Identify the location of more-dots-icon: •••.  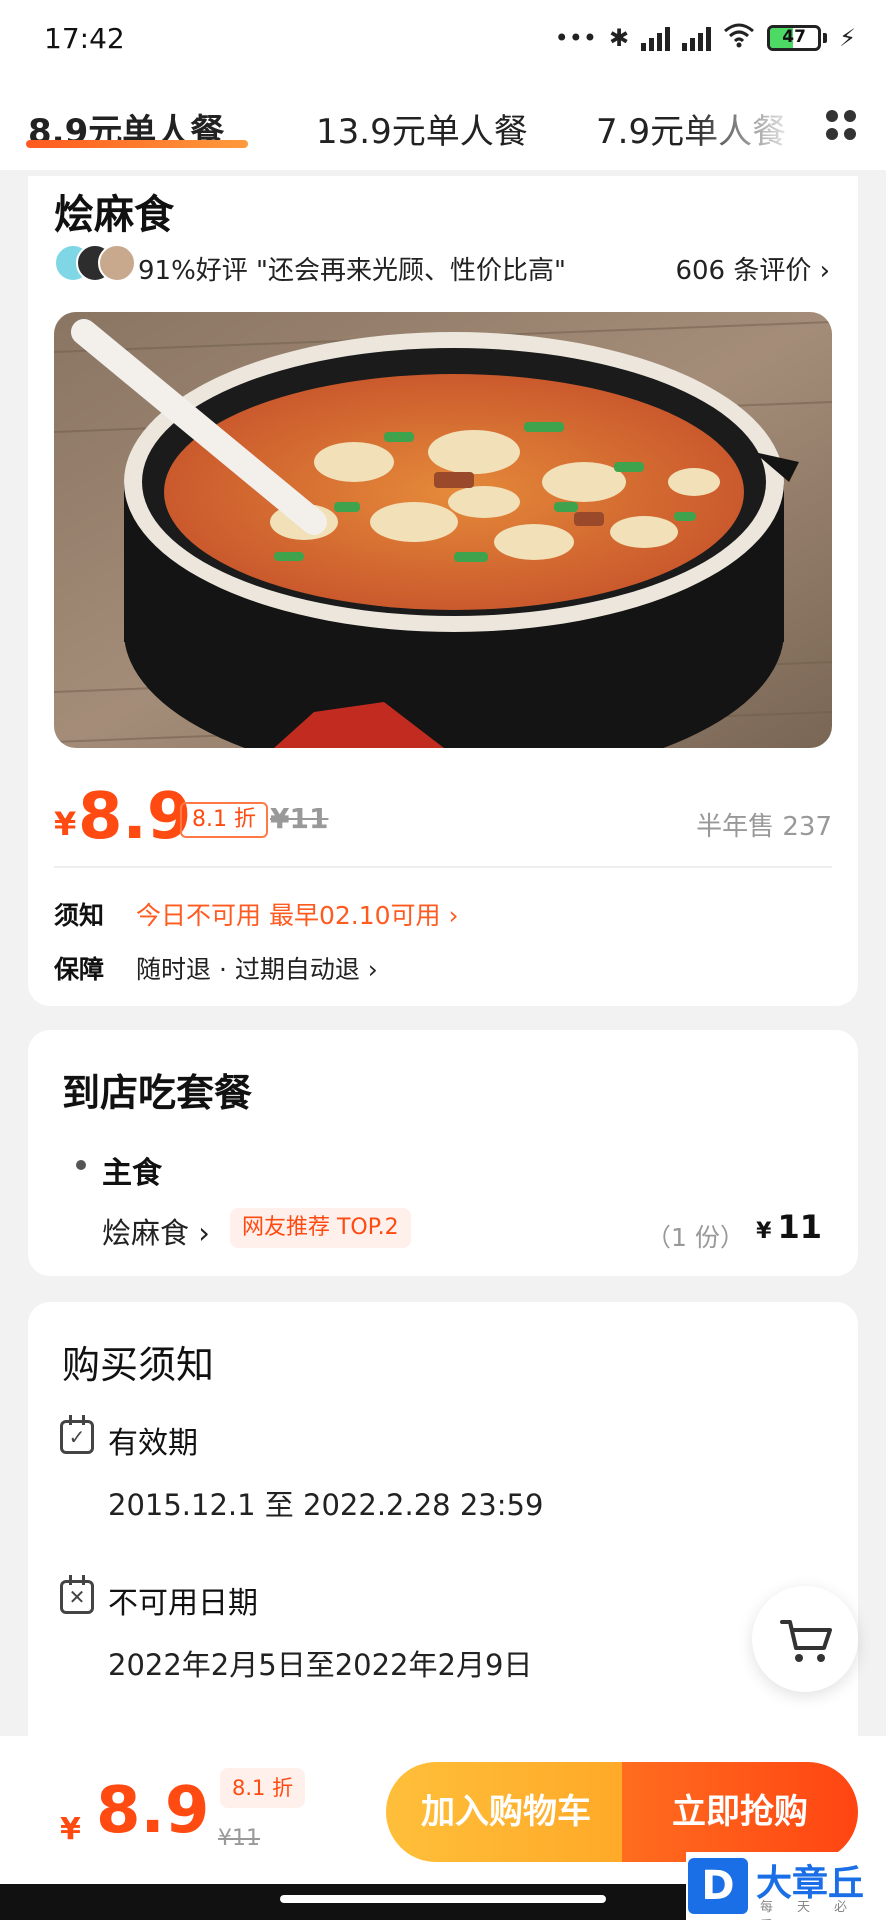
(576, 38).